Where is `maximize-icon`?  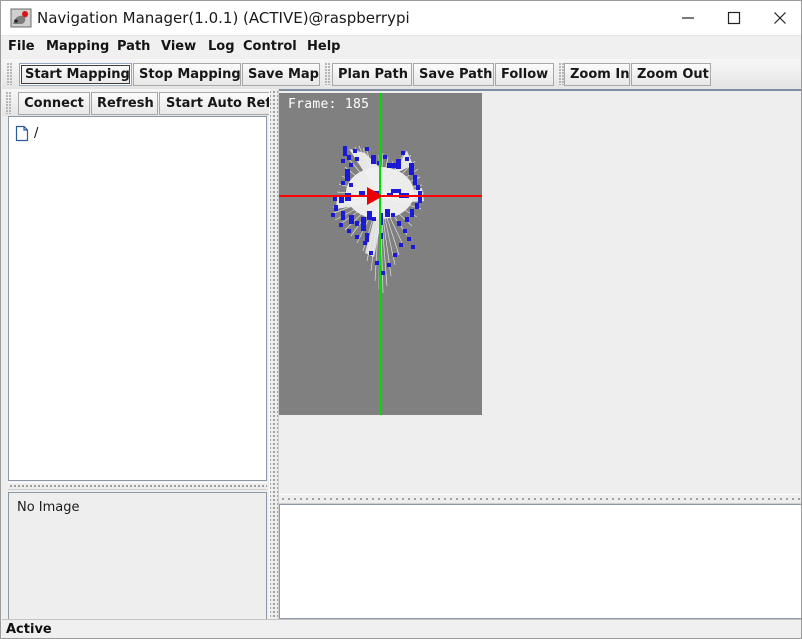 maximize-icon is located at coordinates (734, 18).